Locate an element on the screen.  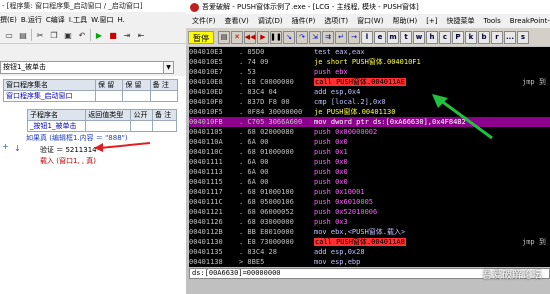
paste-icon: ▣ is located at coordinates (68, 35).